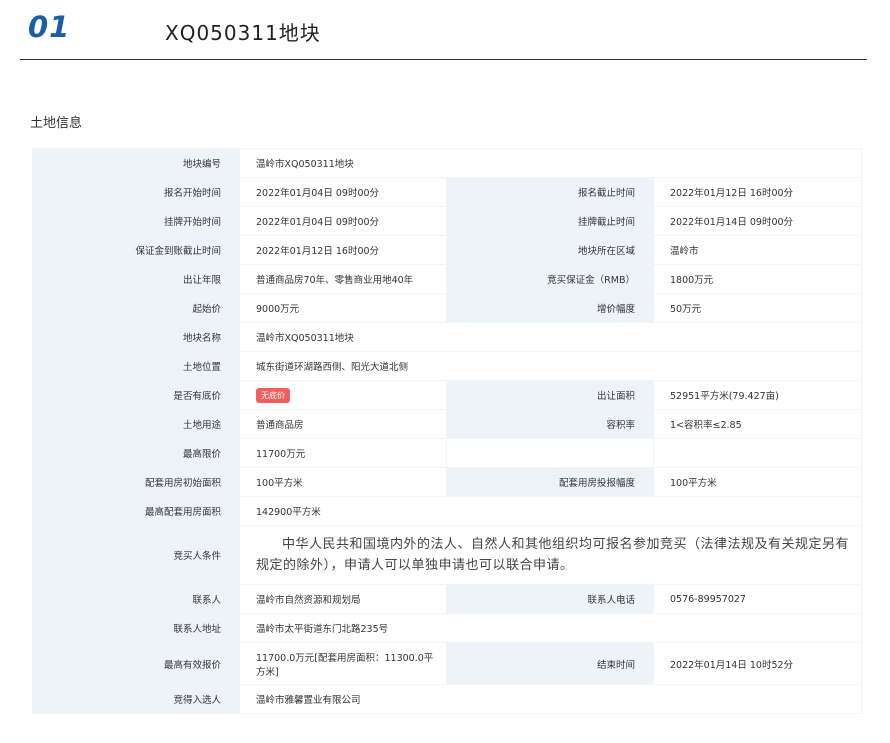 The width and height of the screenshot is (890, 743). I want to click on reg-start-value: 2022年01月04日 09时00分, so click(343, 192).